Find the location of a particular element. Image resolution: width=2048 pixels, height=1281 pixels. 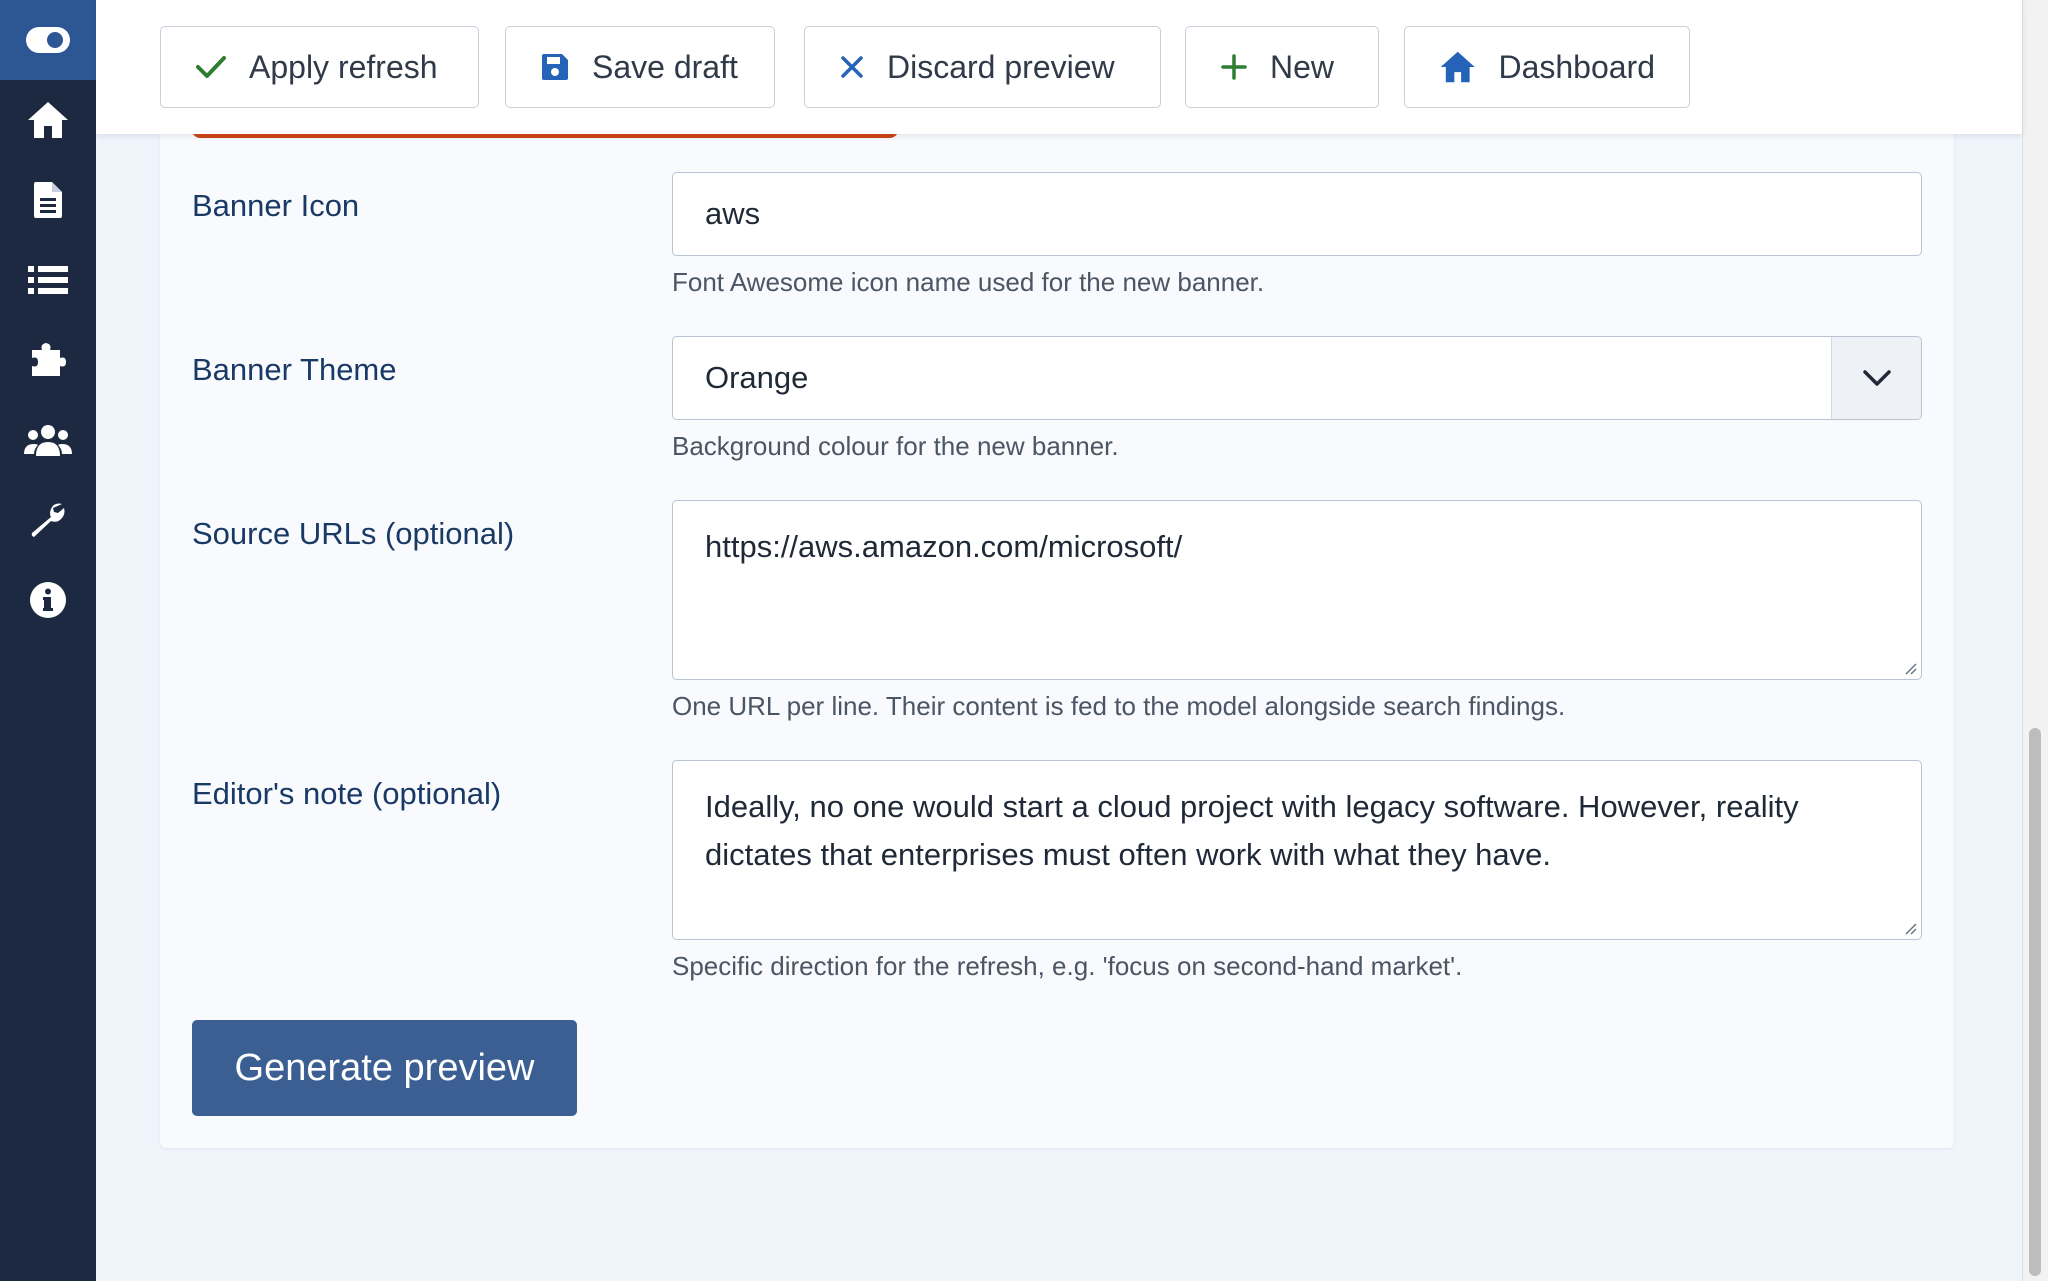

plus-icon is located at coordinates (1234, 67).